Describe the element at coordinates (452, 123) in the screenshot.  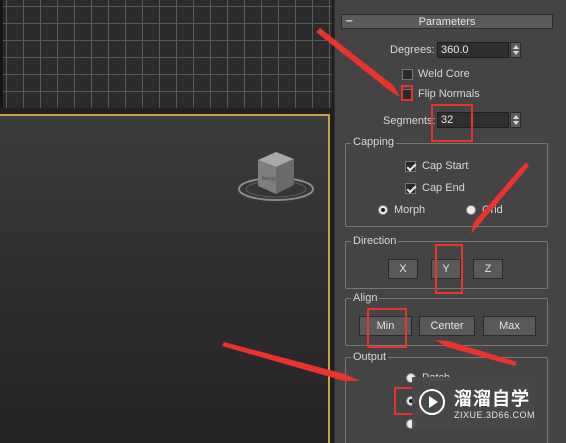
I see `segments-highlight` at that location.